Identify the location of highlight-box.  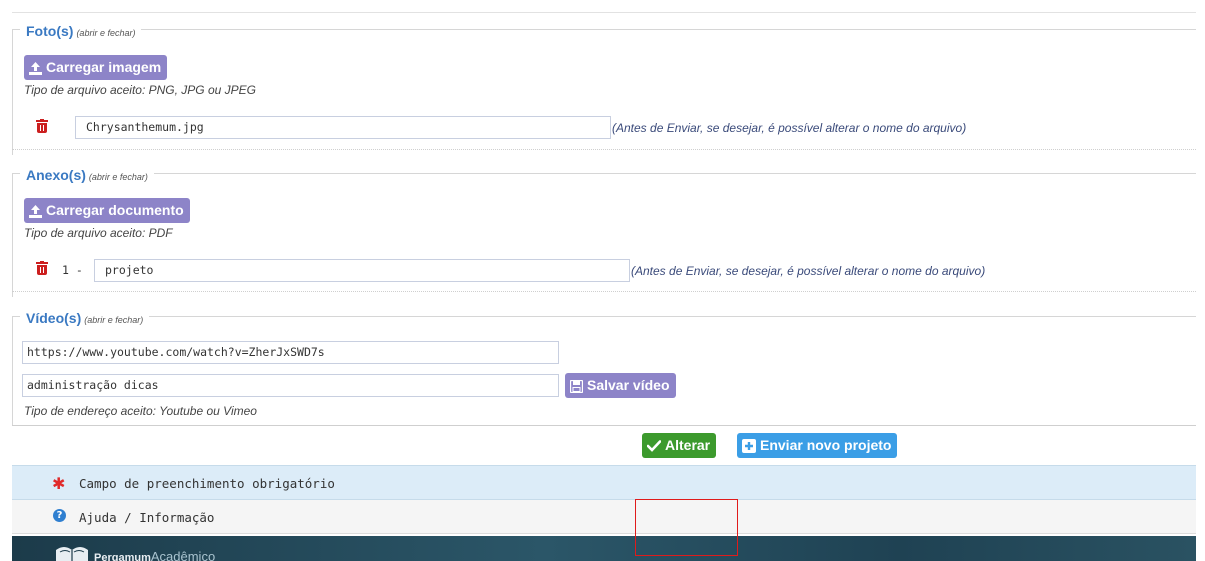
(686, 527).